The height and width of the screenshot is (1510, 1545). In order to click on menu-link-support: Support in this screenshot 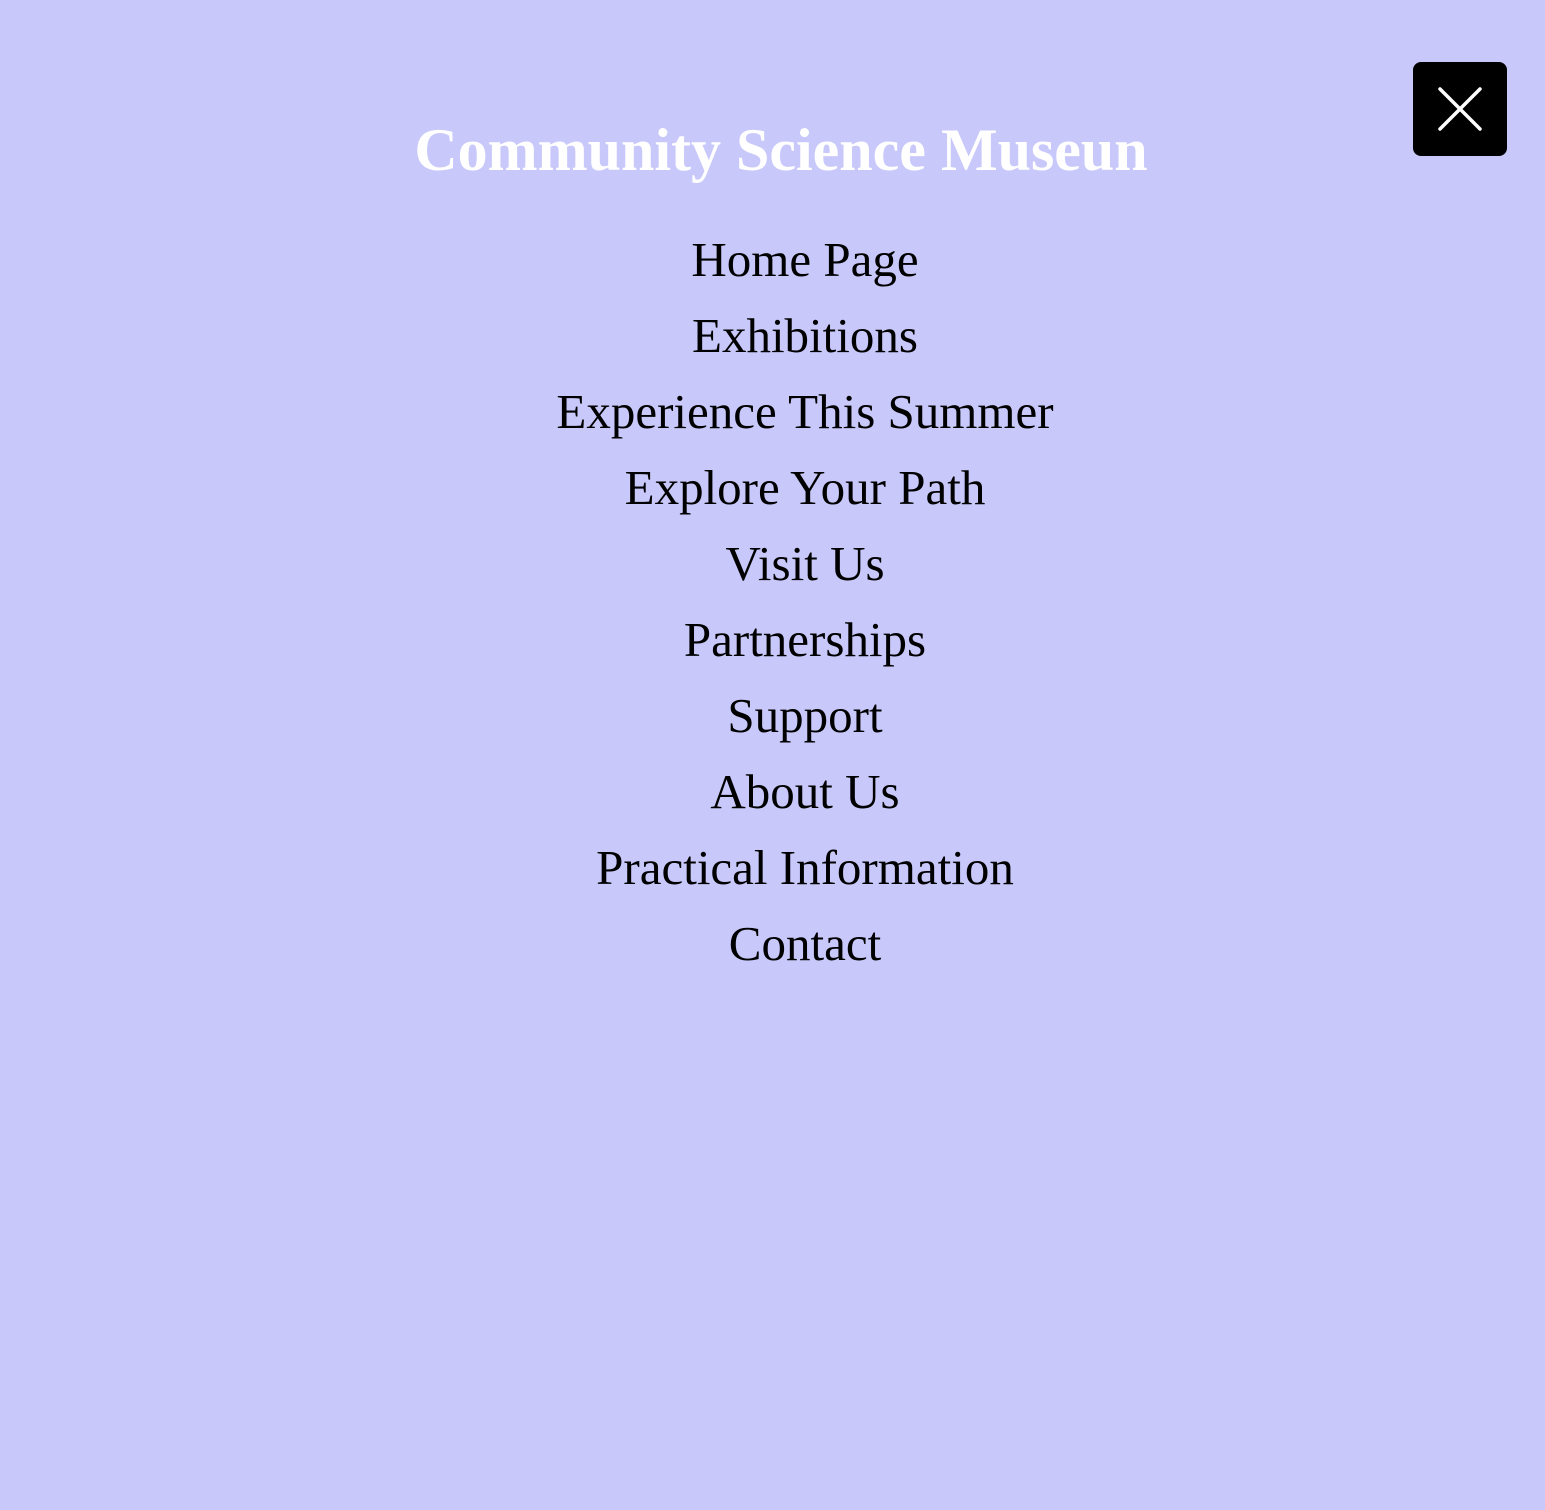, I will do `click(804, 716)`.